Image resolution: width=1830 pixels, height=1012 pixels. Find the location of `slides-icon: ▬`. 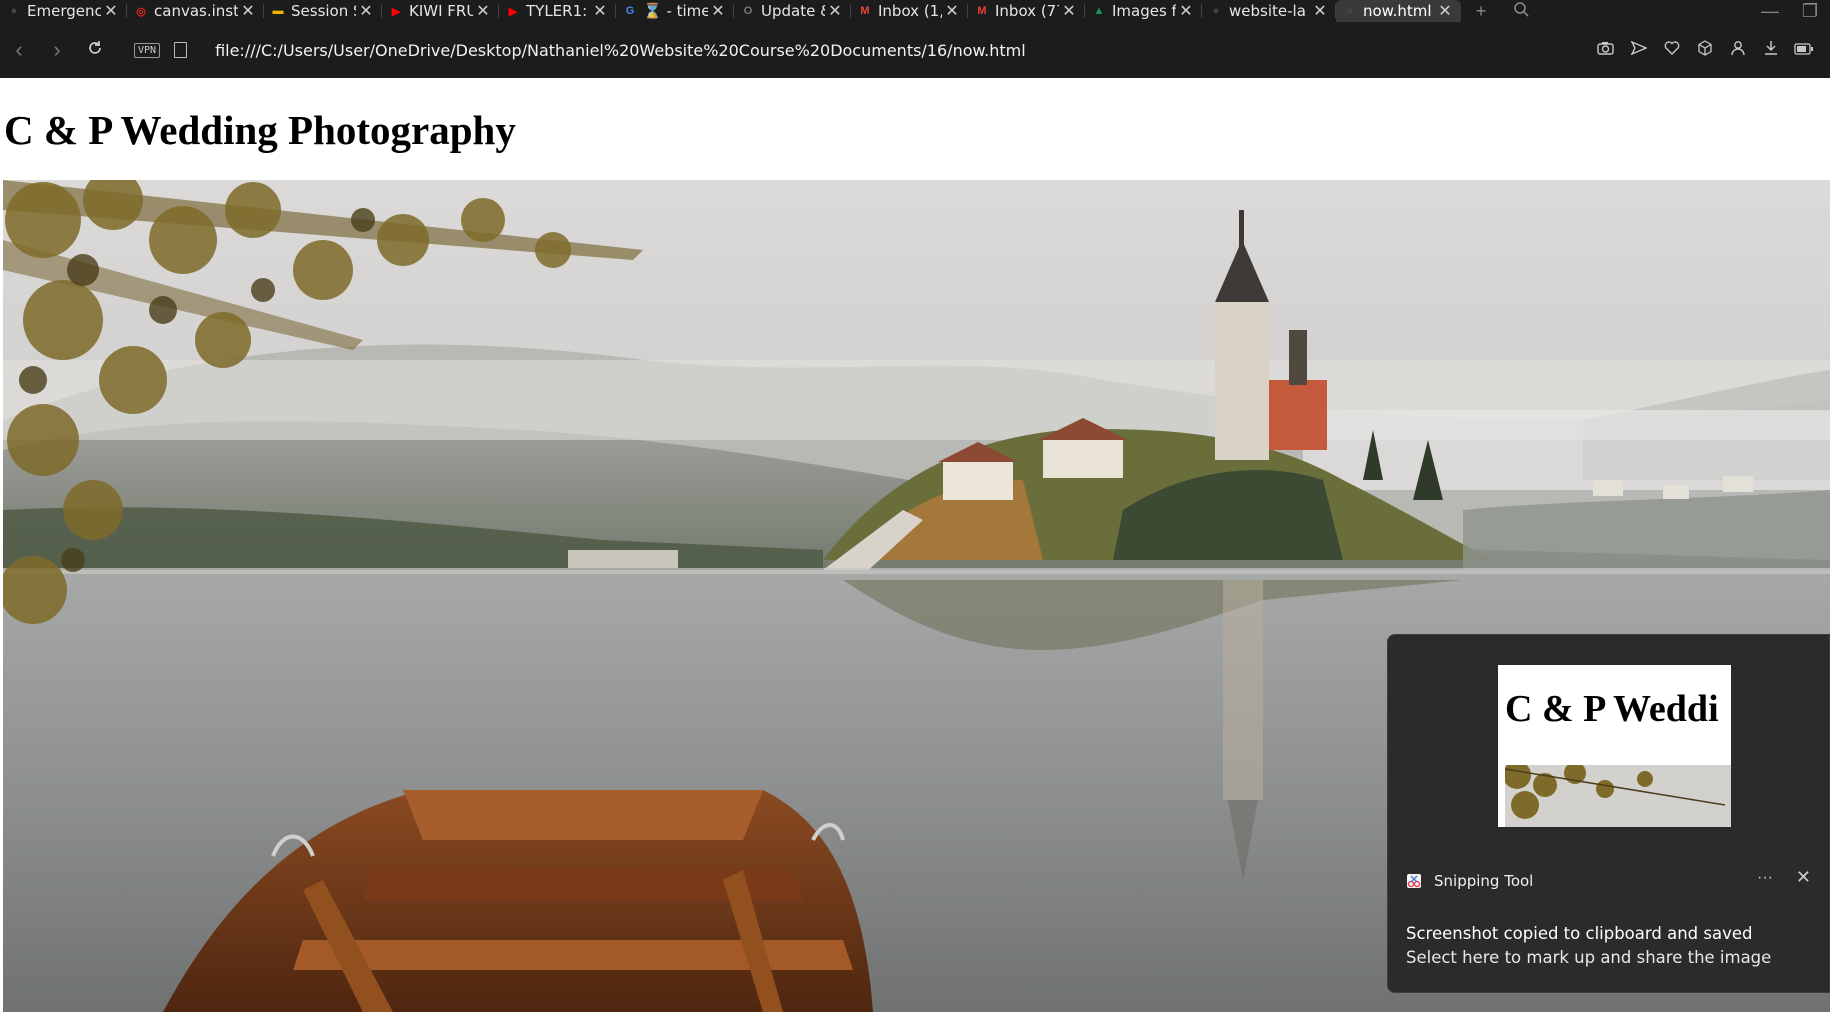

slides-icon: ▬ is located at coordinates (278, 11).